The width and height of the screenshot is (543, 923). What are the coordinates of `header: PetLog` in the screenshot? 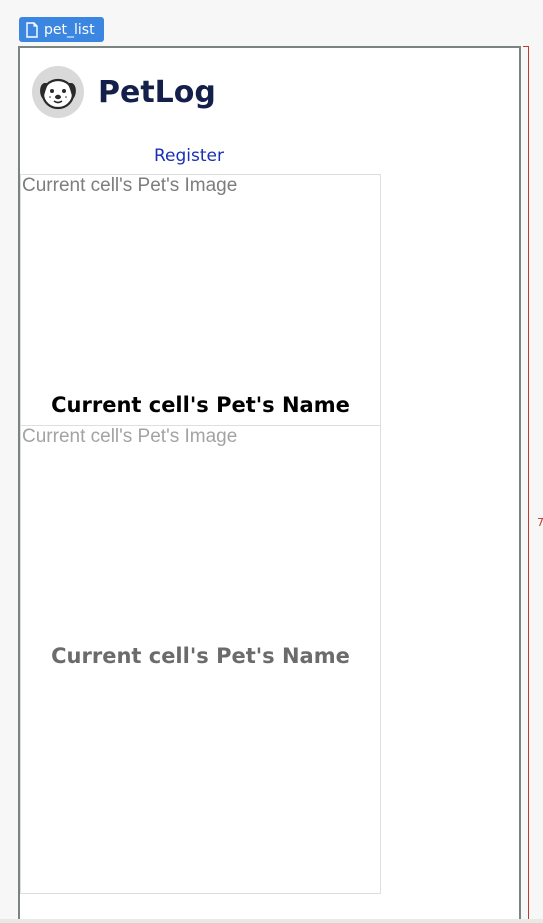 It's located at (124, 92).